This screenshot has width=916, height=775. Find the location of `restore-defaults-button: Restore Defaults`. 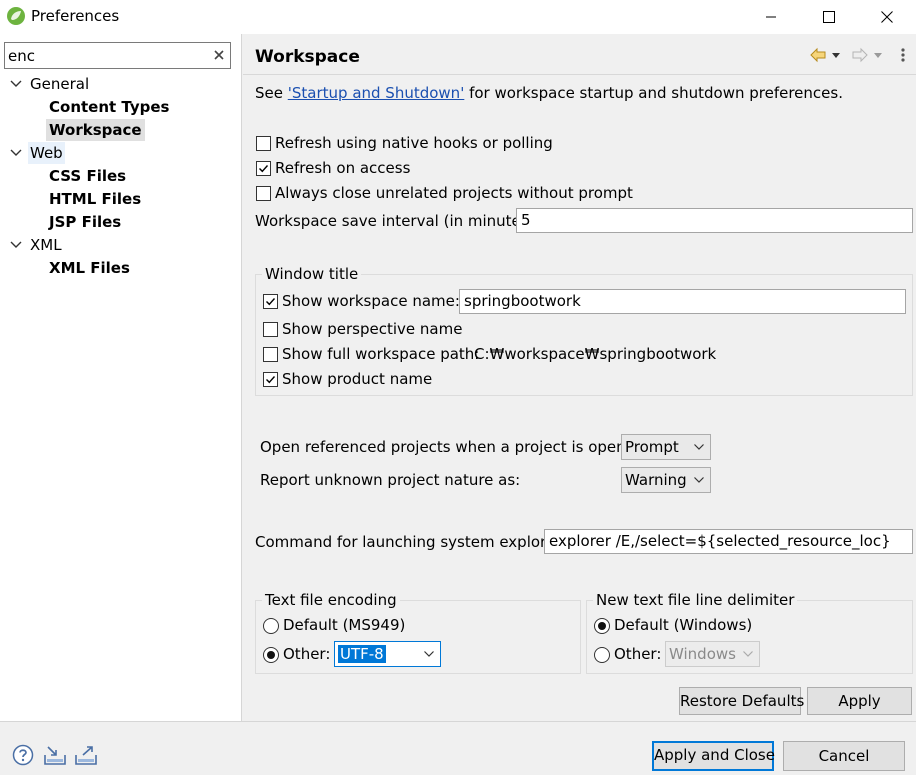

restore-defaults-button: Restore Defaults is located at coordinates (741, 701).